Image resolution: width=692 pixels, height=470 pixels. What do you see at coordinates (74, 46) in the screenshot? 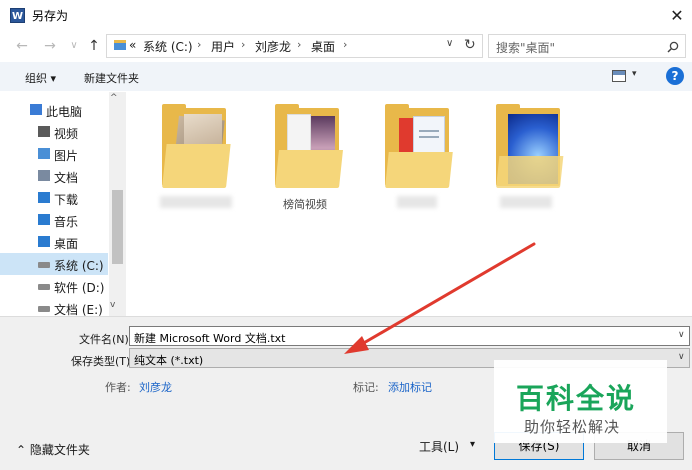
I see `recent-locations-button: ∨` at bounding box center [74, 46].